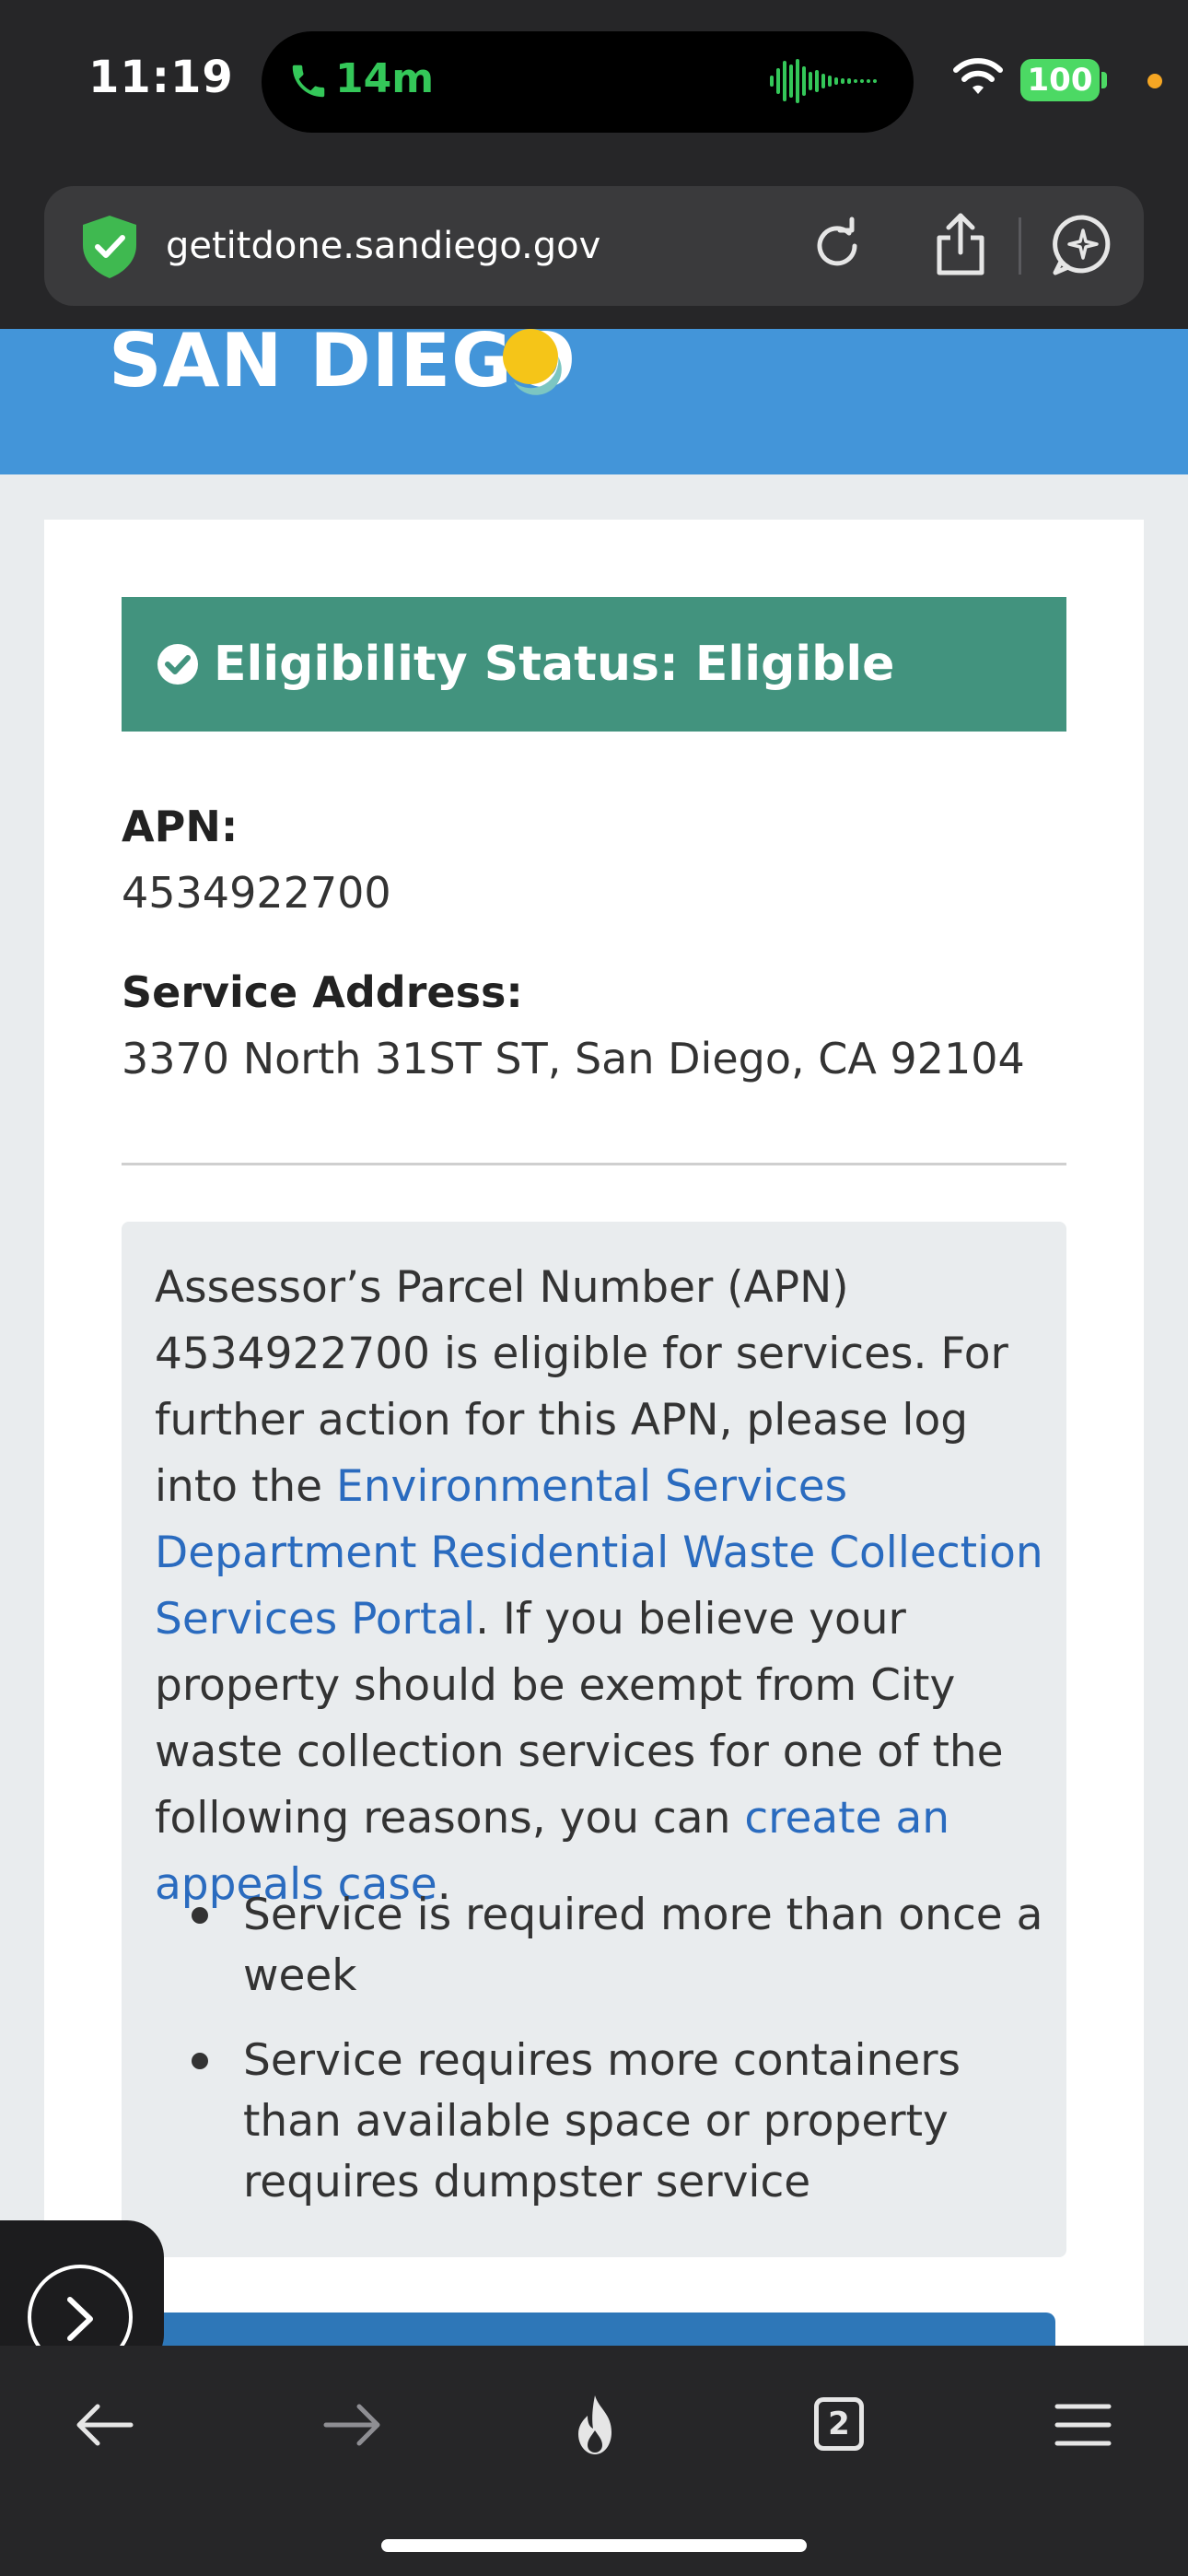 The width and height of the screenshot is (1188, 2576). Describe the element at coordinates (1154, 81) in the screenshot. I see `privacy-indicator-dot` at that location.